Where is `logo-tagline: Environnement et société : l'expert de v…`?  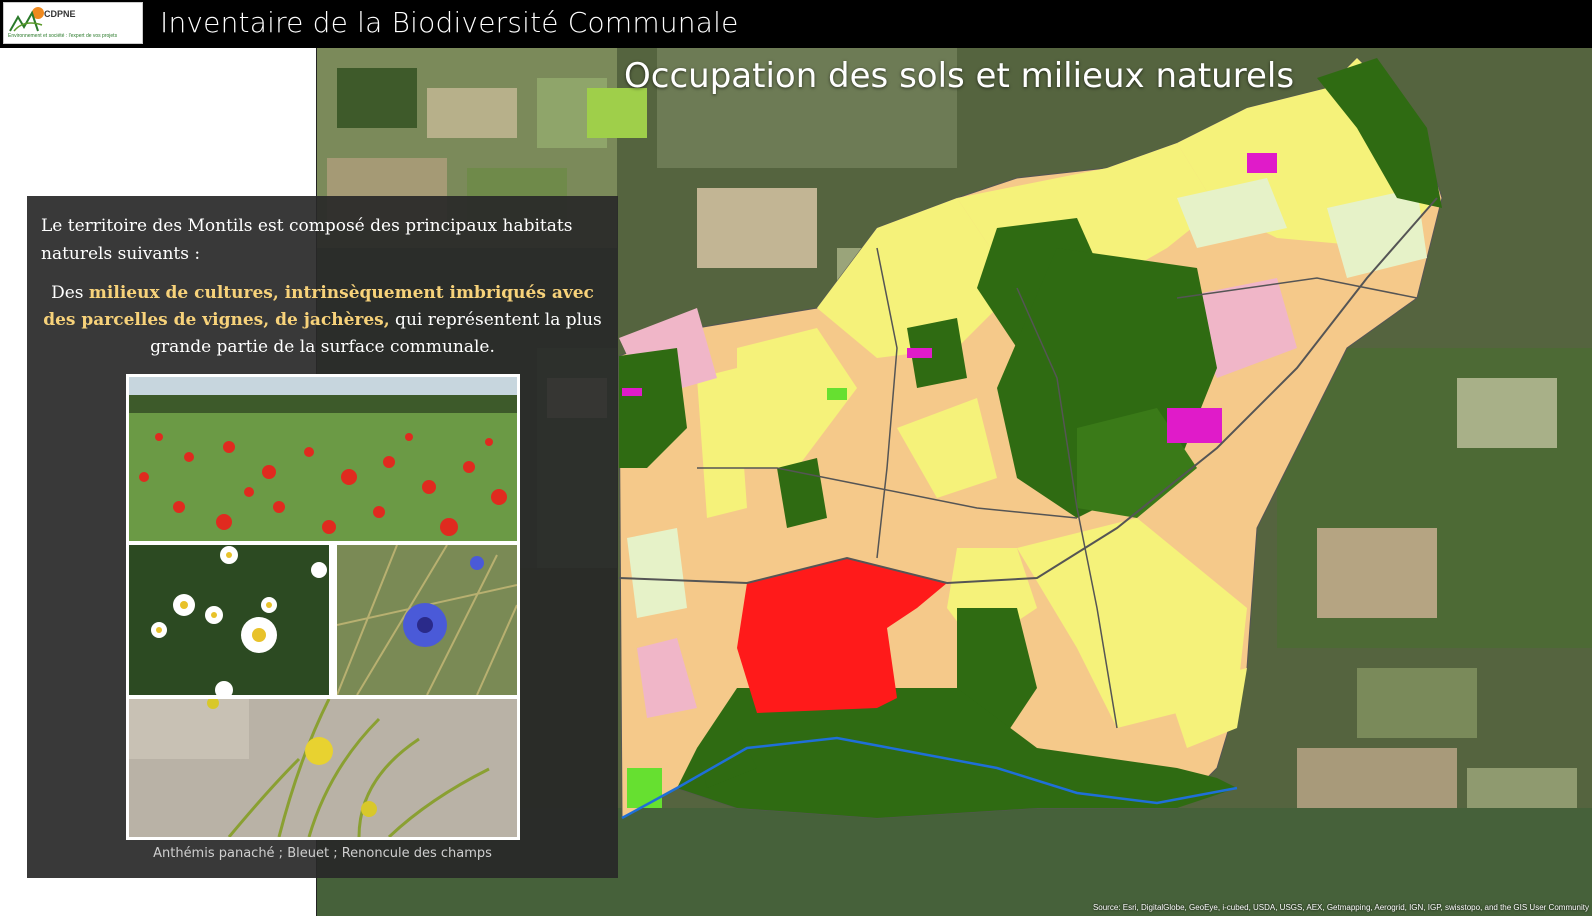
logo-tagline: Environnement et société : l'expert de v… is located at coordinates (63, 36).